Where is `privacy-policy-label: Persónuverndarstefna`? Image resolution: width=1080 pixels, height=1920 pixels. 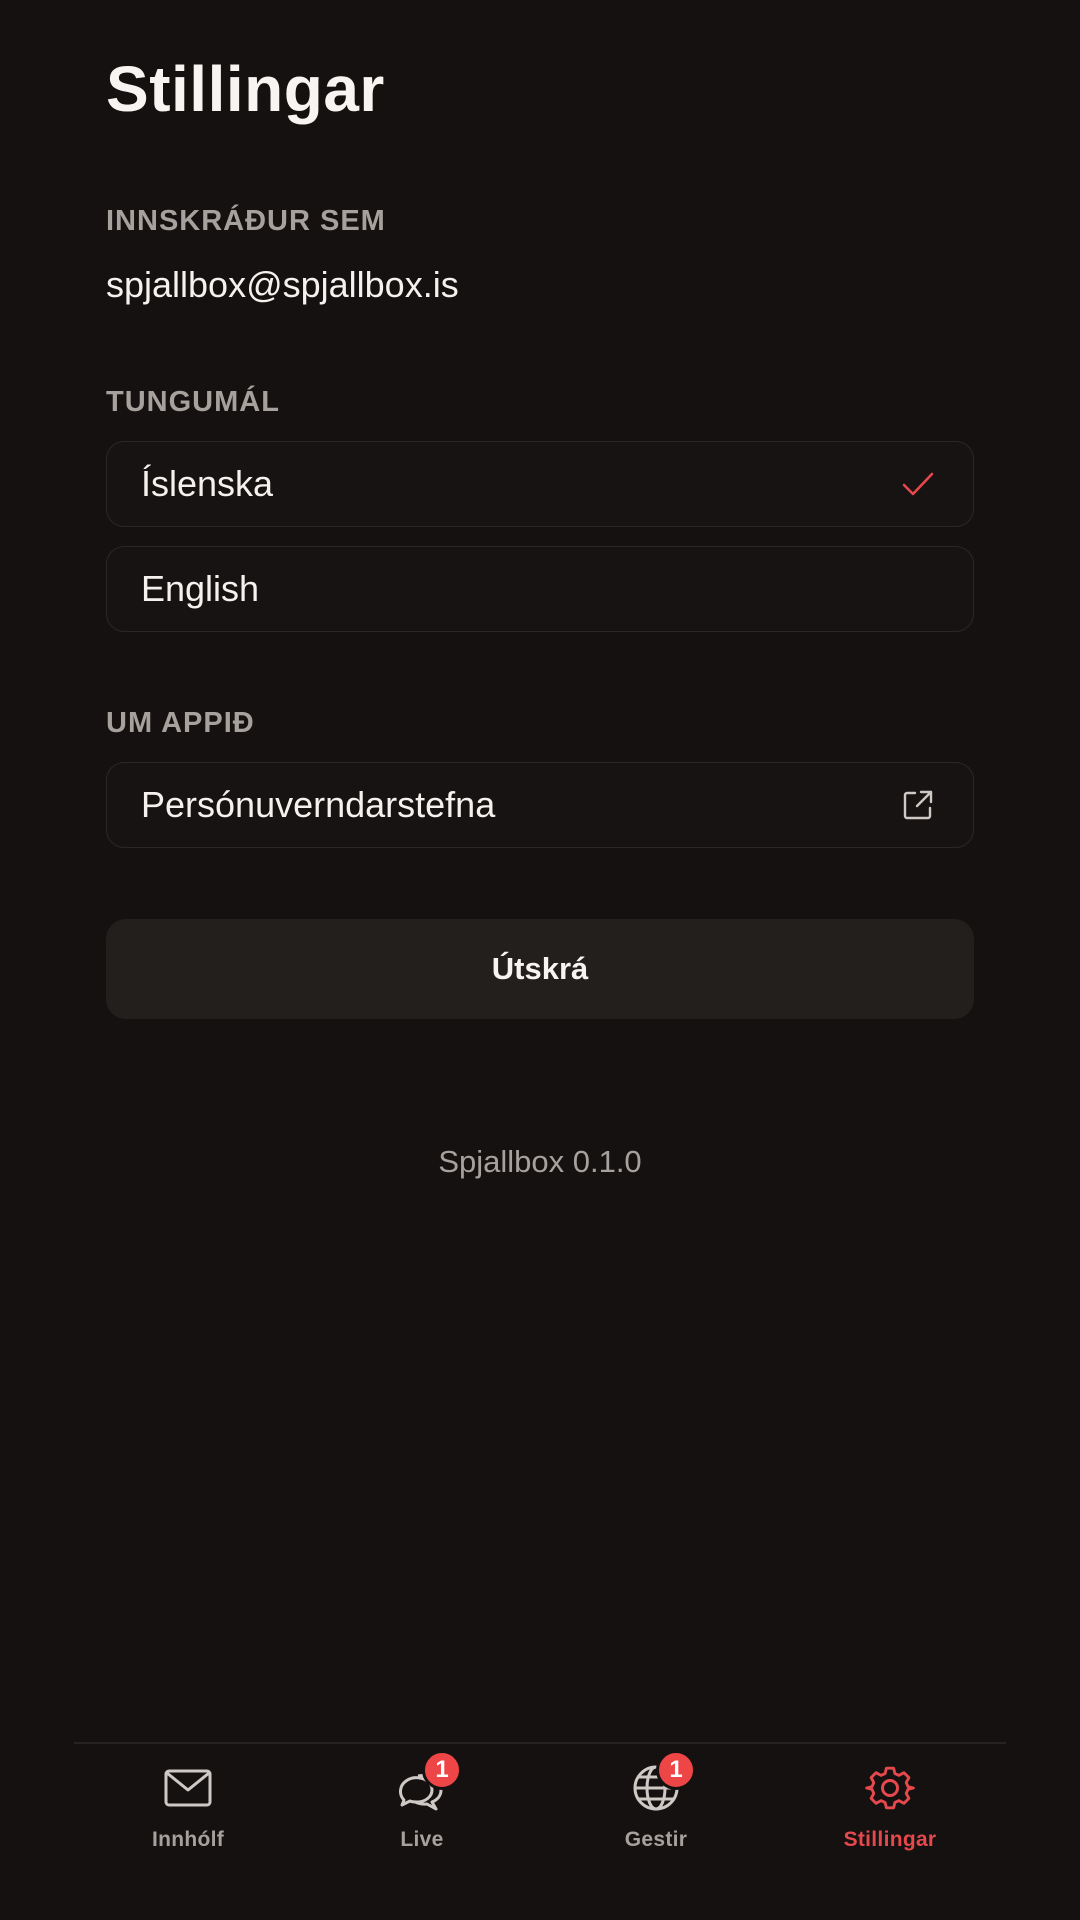 privacy-policy-label: Persónuverndarstefna is located at coordinates (318, 804).